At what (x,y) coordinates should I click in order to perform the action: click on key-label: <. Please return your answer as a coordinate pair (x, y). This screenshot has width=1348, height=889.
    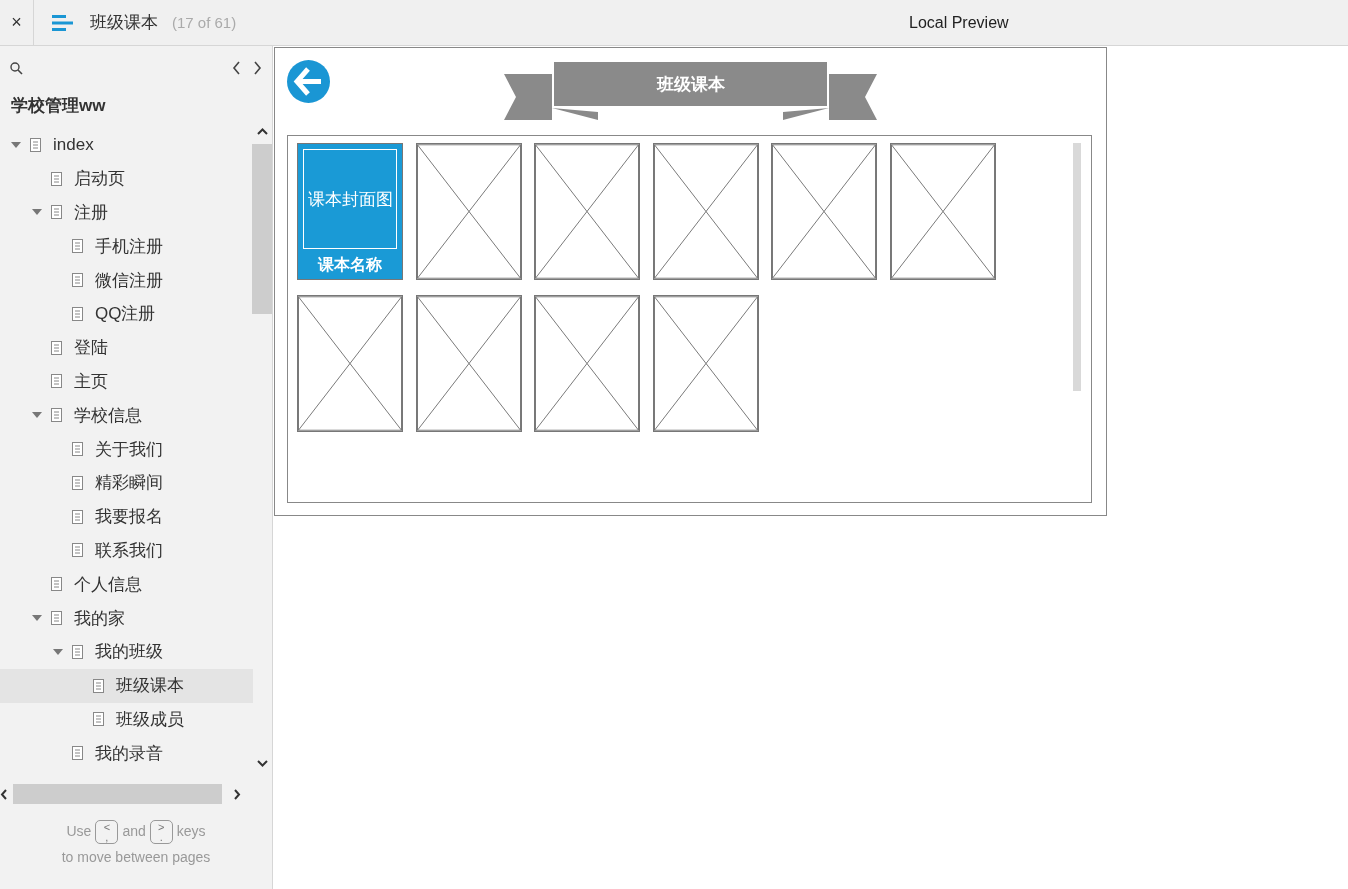
    Looking at the image, I should click on (107, 827).